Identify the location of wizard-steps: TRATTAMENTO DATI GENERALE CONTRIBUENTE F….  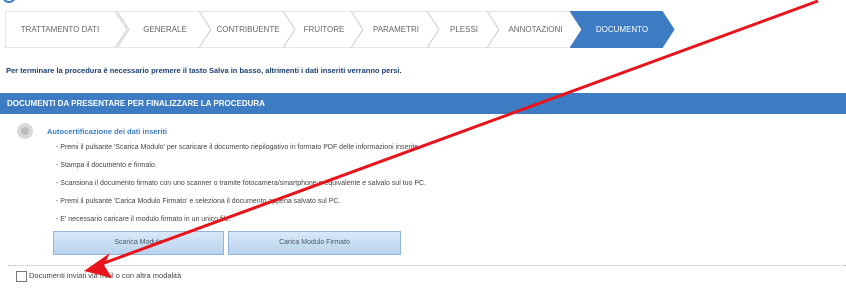
(340, 29).